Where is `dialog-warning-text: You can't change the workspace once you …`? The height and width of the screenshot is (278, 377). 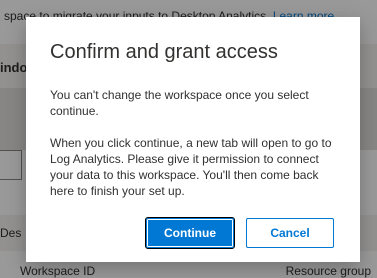 dialog-warning-text: You can't change the workspace once you … is located at coordinates (179, 103).